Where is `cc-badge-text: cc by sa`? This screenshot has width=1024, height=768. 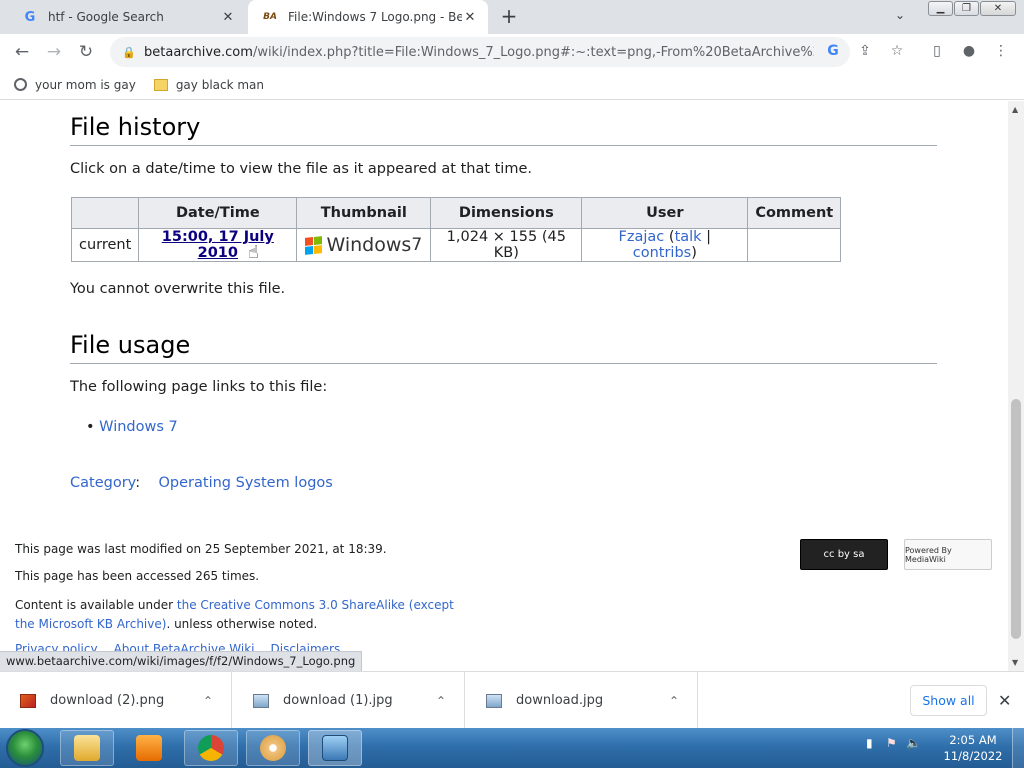
cc-badge-text: cc by sa is located at coordinates (844, 554).